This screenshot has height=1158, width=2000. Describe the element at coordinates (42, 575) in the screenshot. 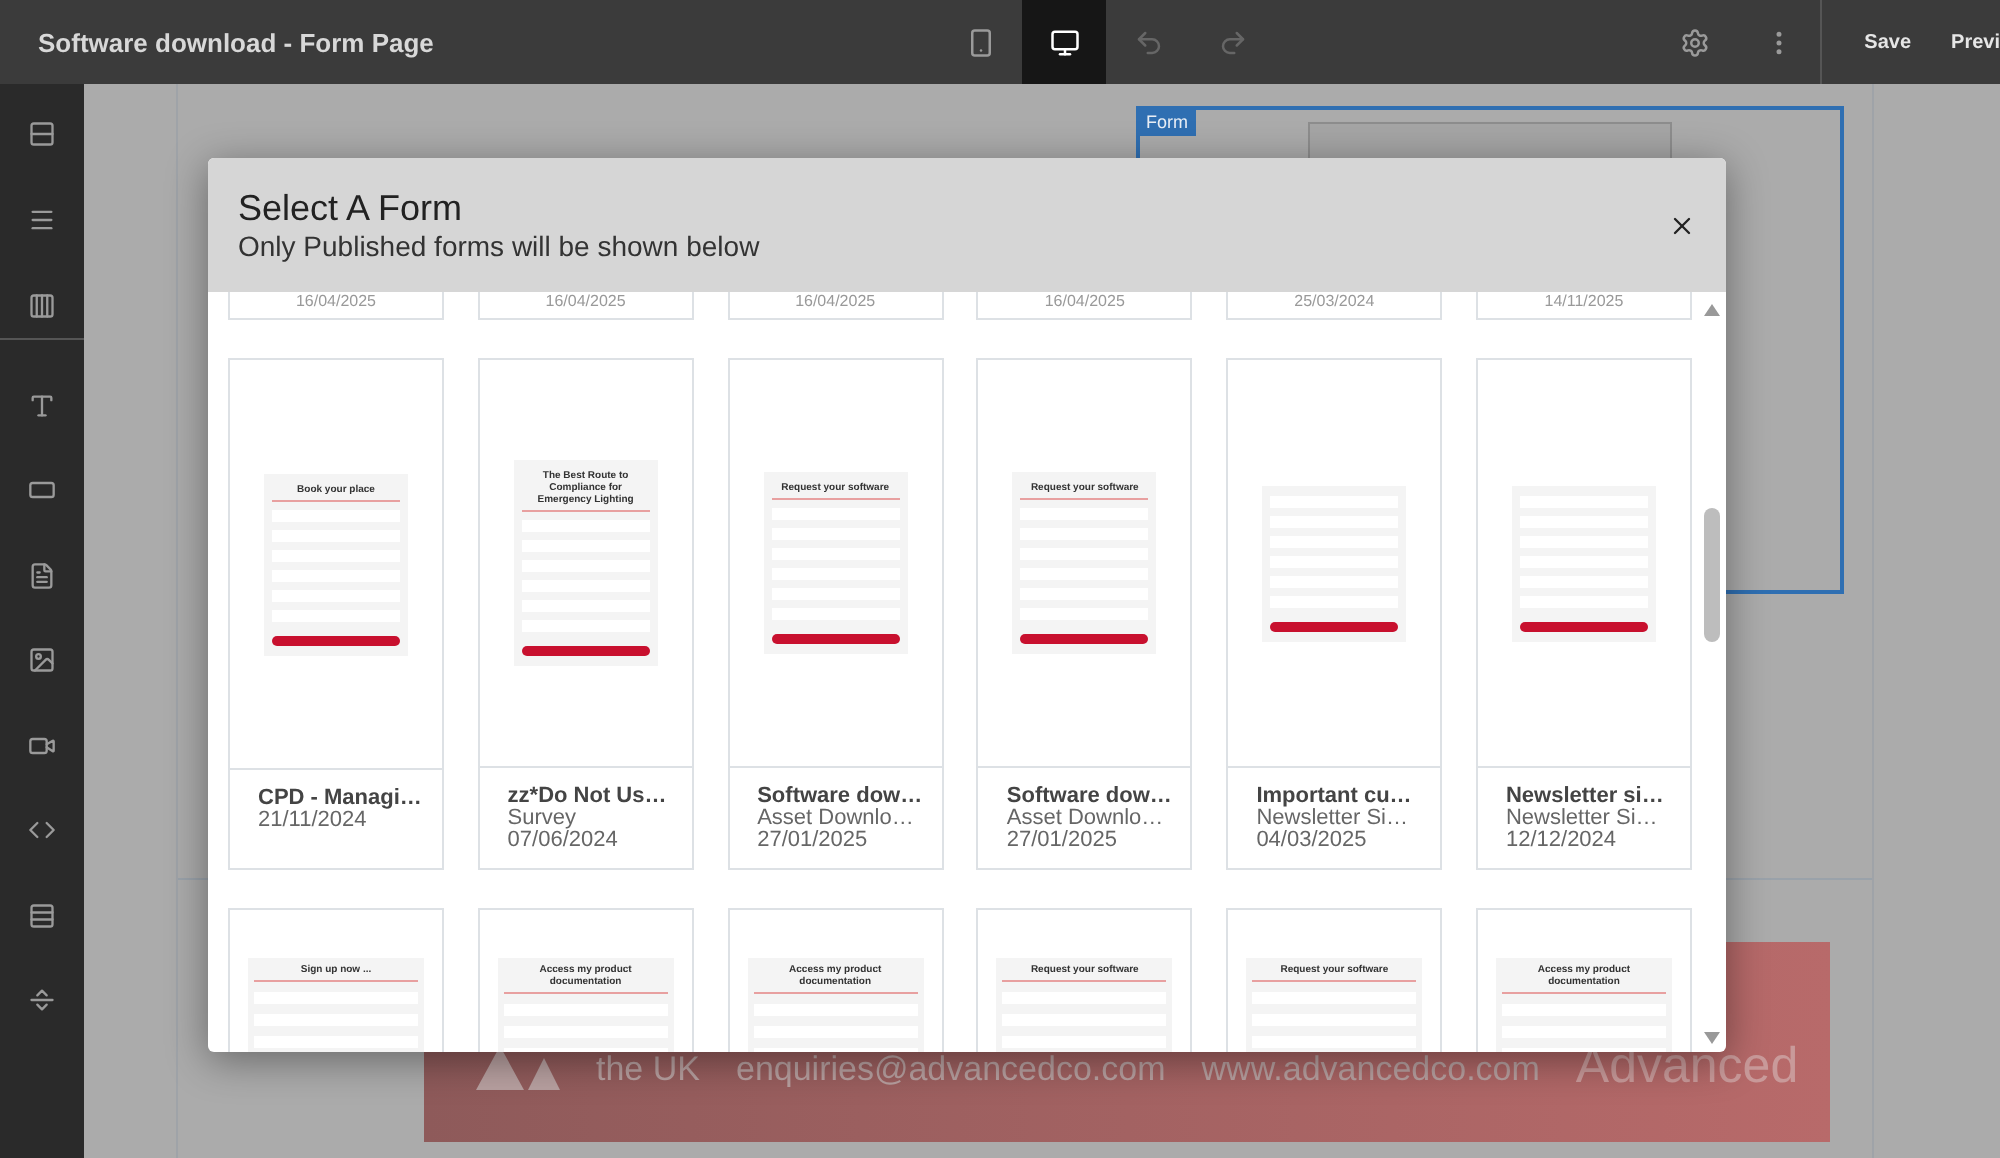

I see `document-icon` at that location.